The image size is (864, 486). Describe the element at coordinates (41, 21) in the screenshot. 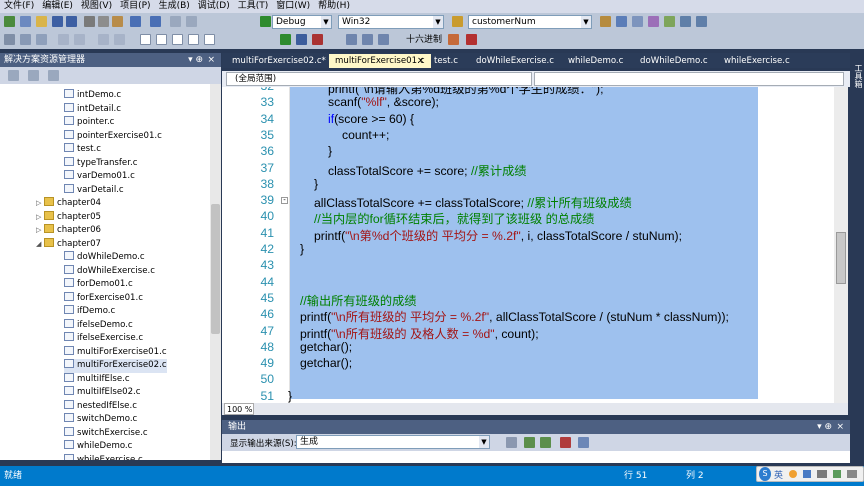

I see `open-folder-icon` at that location.